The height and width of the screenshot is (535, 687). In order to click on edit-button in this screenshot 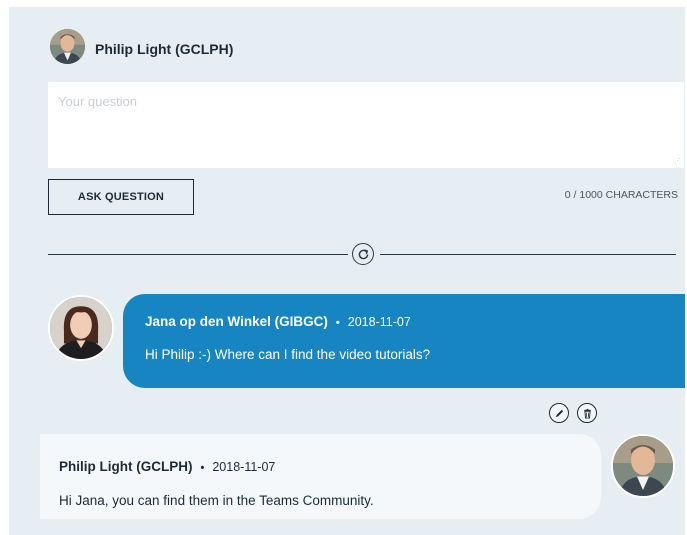, I will do `click(559, 413)`.